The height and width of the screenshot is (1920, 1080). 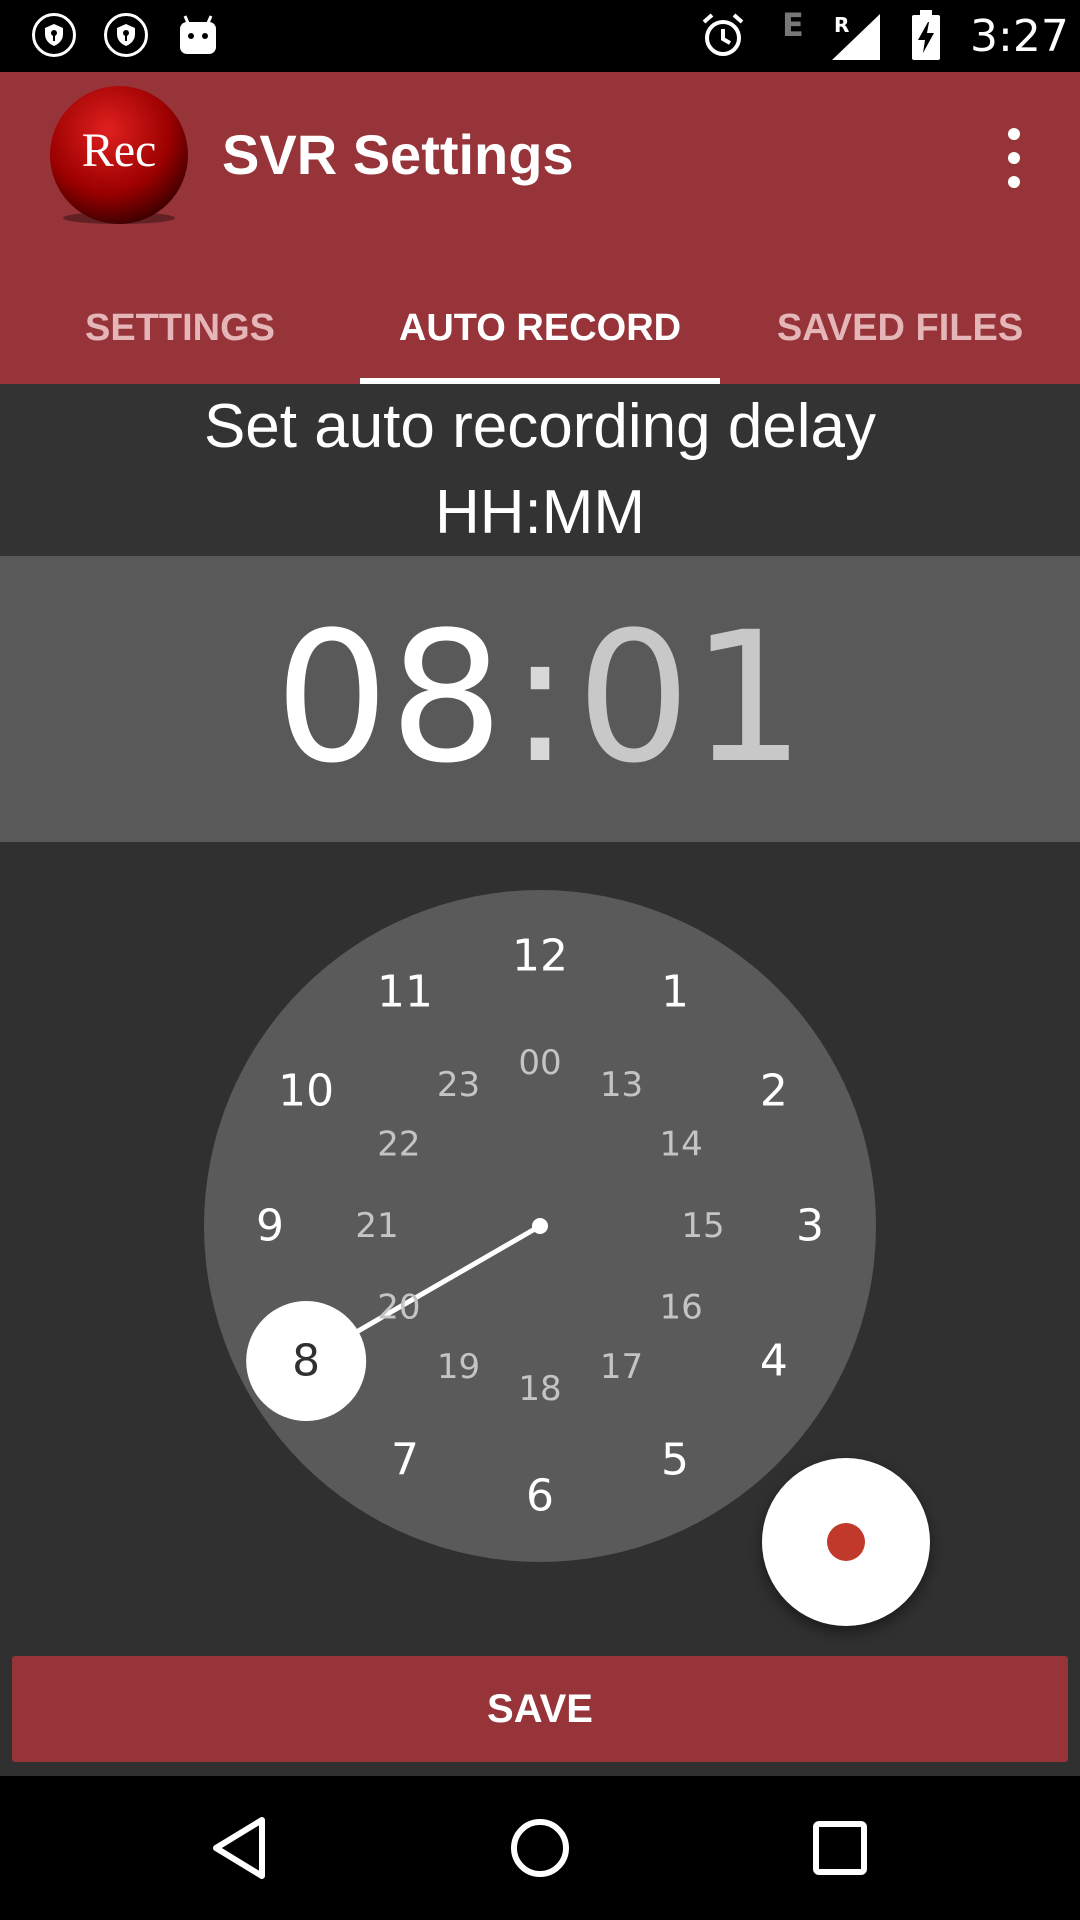 I want to click on rec-logo: Rec, so click(x=119, y=155).